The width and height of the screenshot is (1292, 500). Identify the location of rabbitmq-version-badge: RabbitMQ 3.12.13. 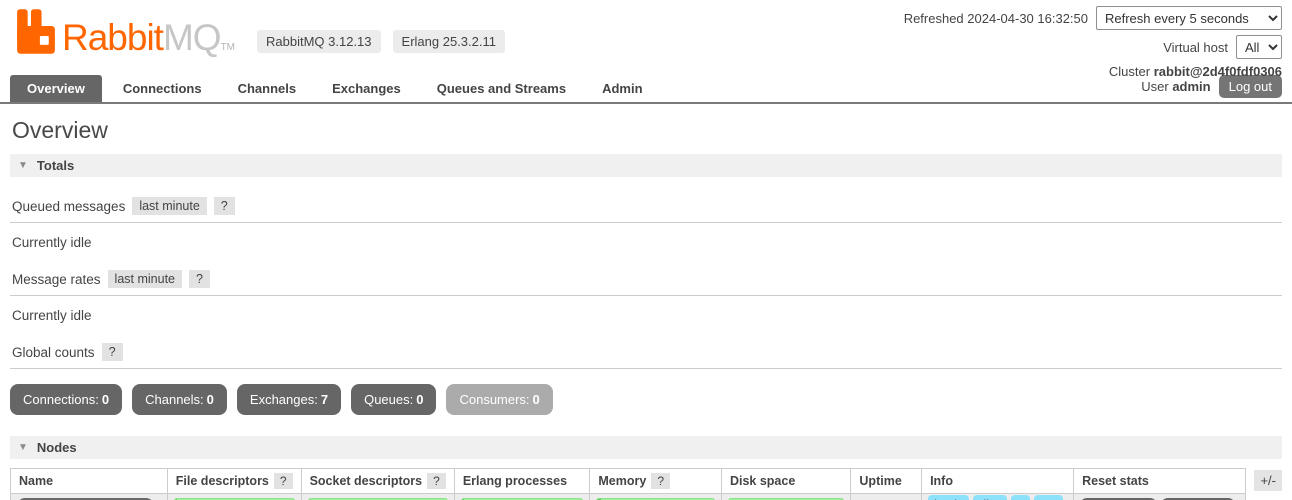
(319, 41).